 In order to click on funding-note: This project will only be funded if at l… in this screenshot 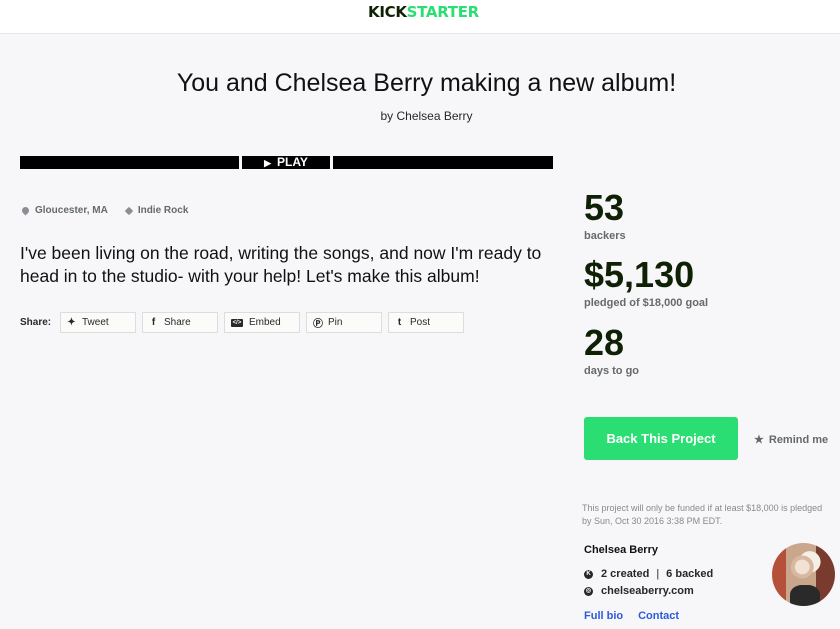, I will do `click(702, 514)`.